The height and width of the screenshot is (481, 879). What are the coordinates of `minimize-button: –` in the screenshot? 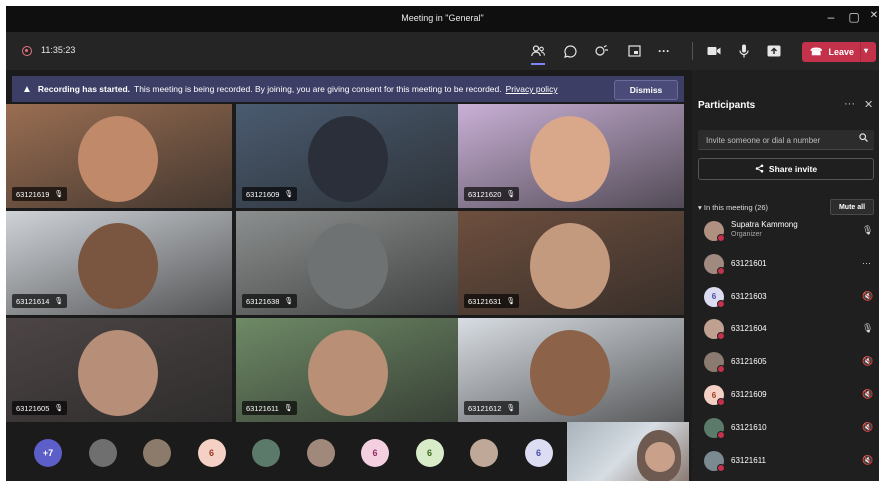 It's located at (831, 17).